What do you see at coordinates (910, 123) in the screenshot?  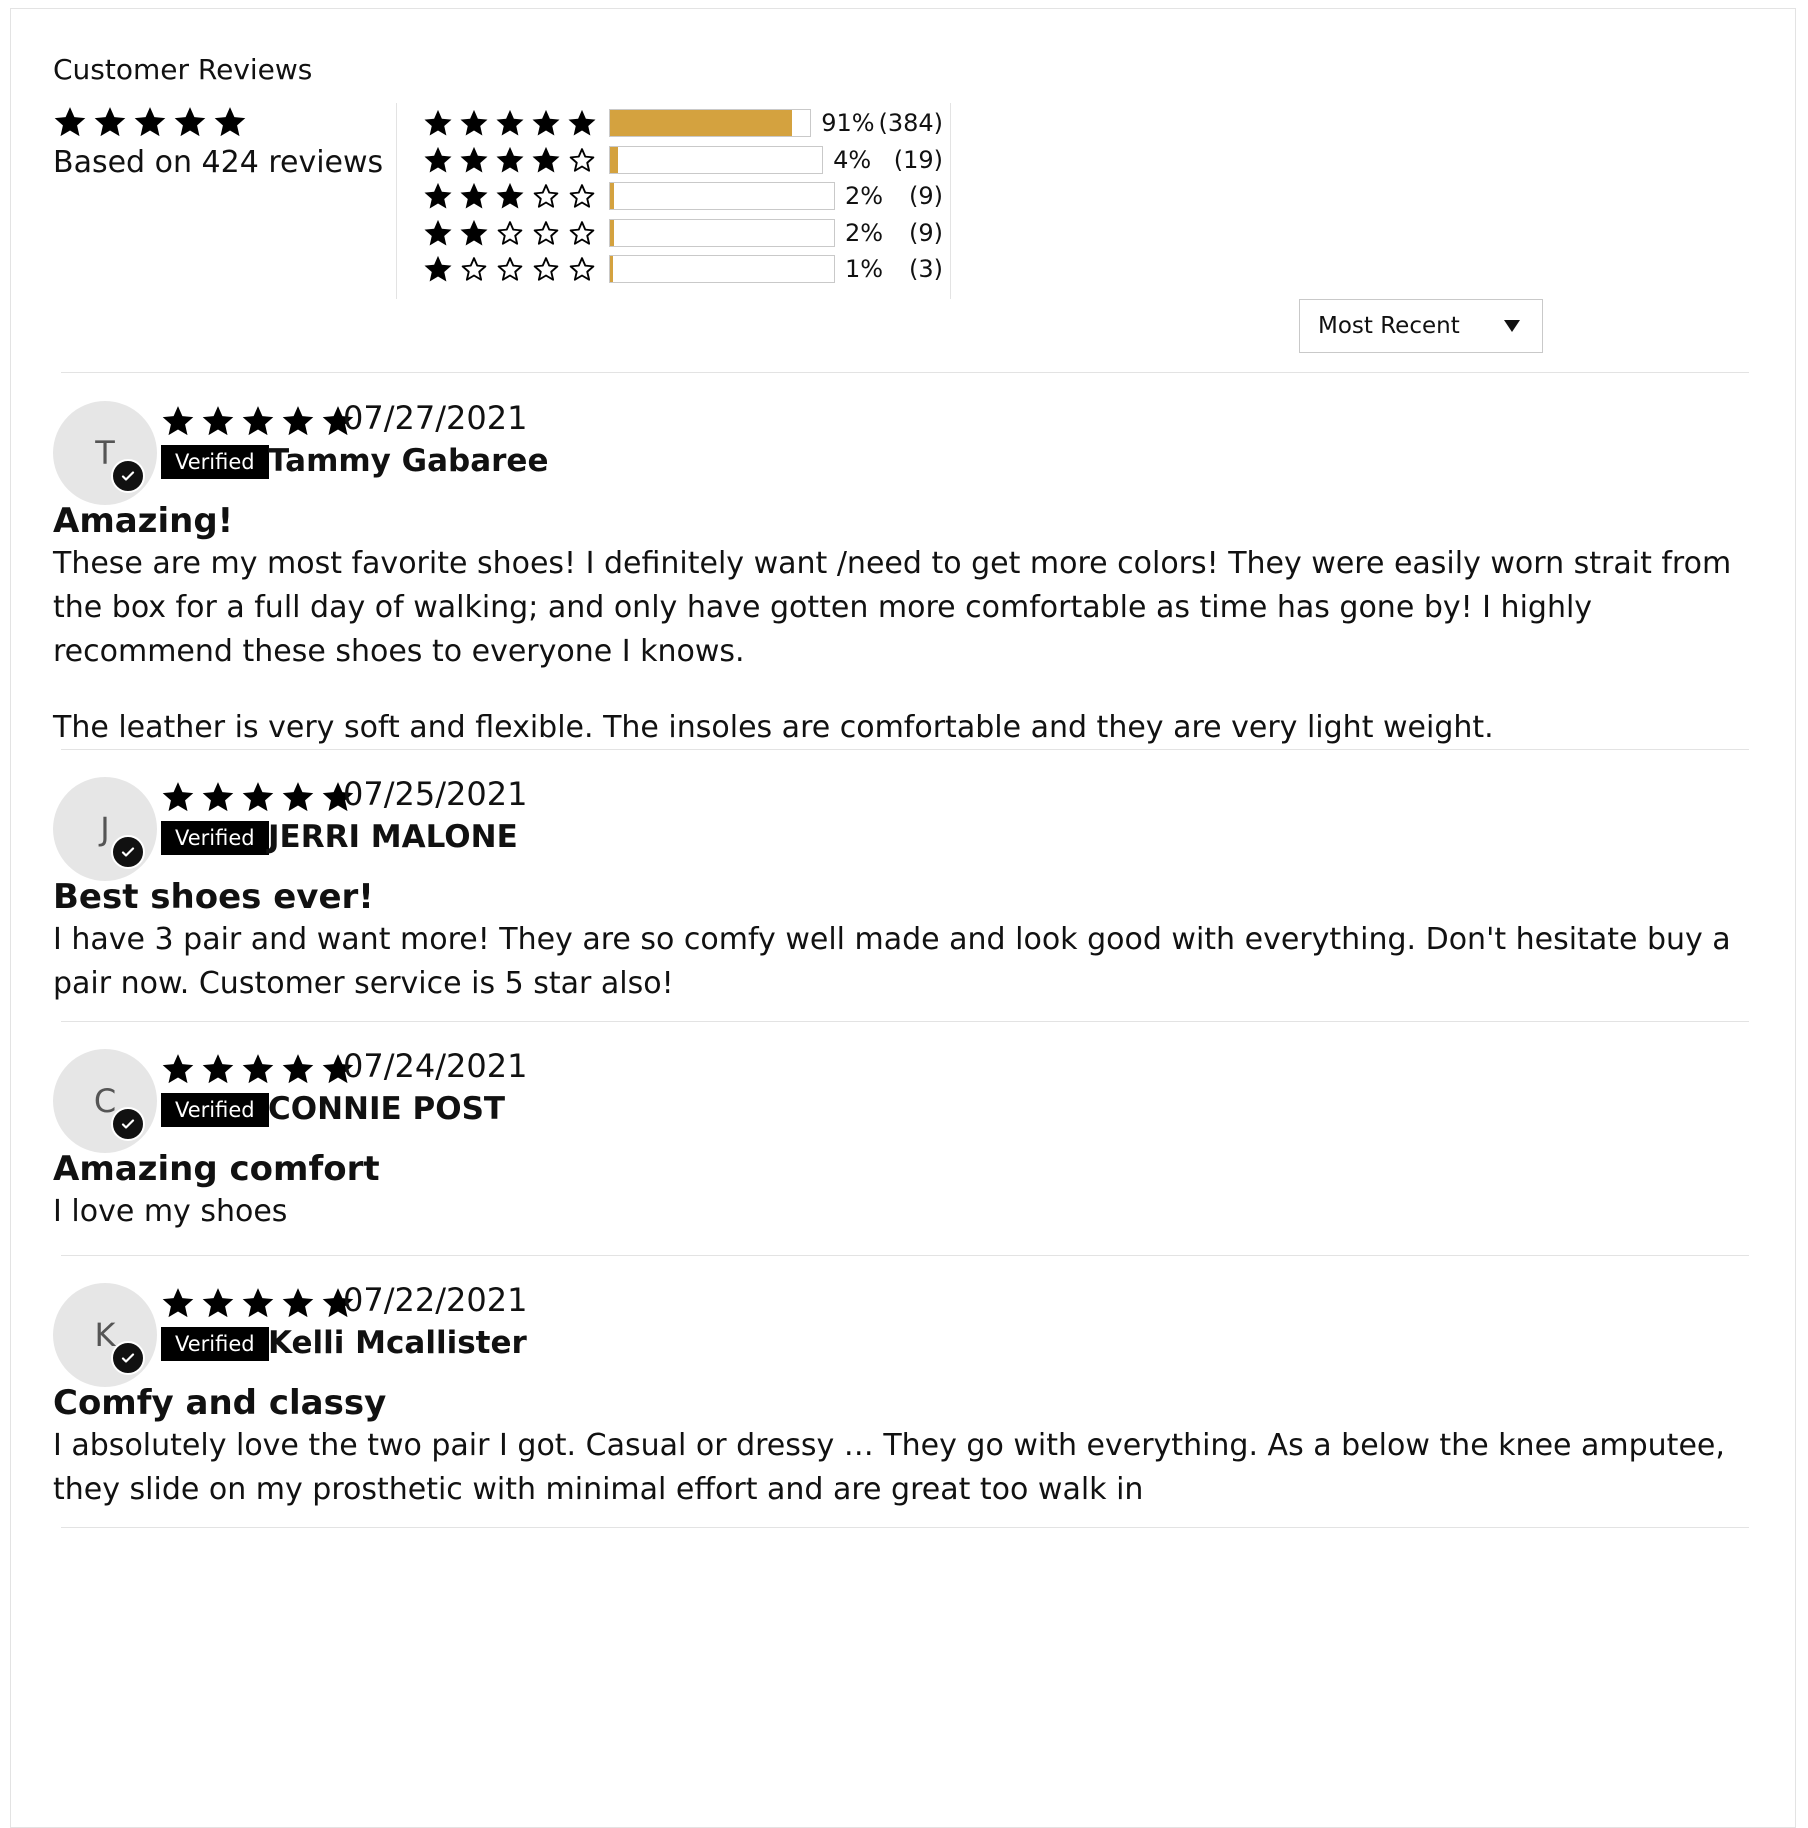 I see `histogram-count: (384)` at bounding box center [910, 123].